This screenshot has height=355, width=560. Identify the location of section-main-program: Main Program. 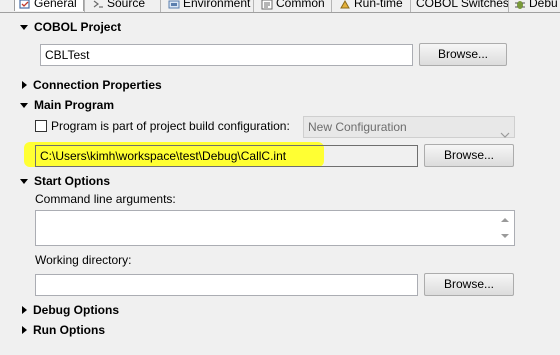
(67, 105).